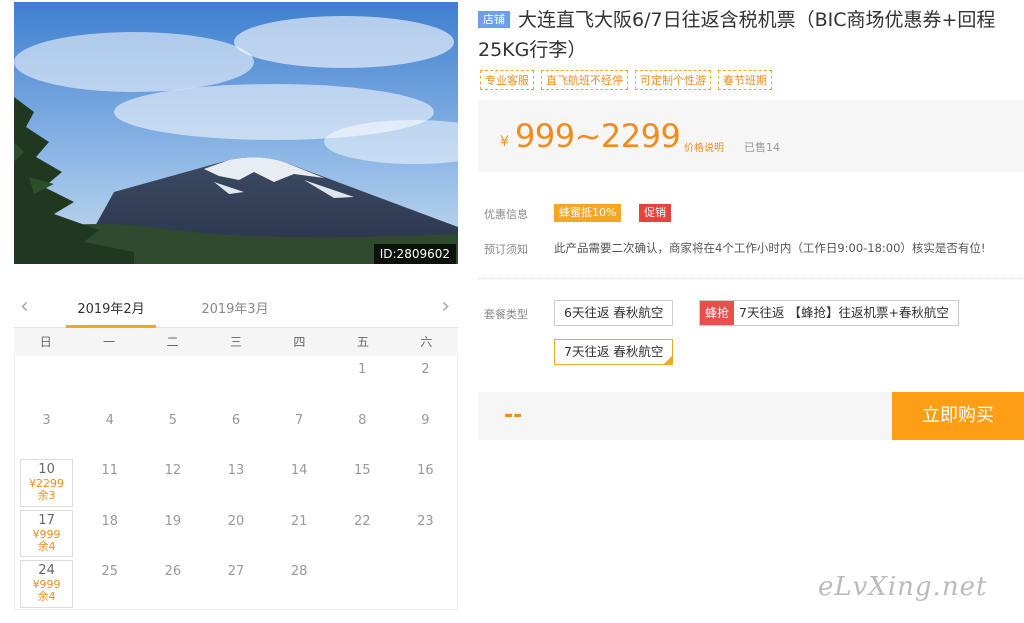  Describe the element at coordinates (506, 249) in the screenshot. I see `notice-label: 预订须知` at that location.